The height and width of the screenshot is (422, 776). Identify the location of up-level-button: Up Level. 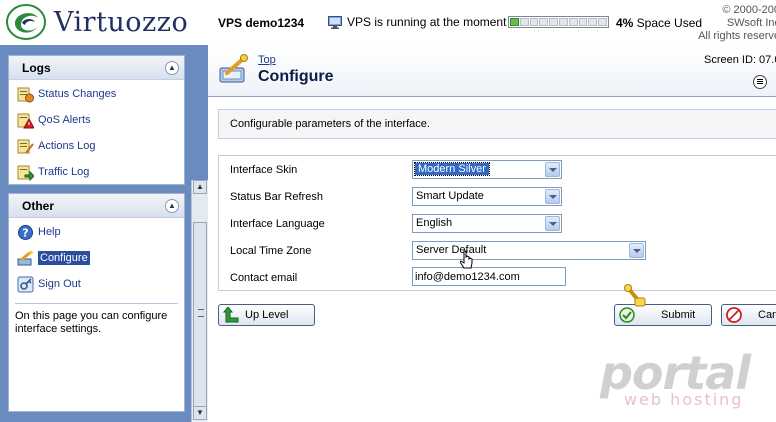
(266, 315).